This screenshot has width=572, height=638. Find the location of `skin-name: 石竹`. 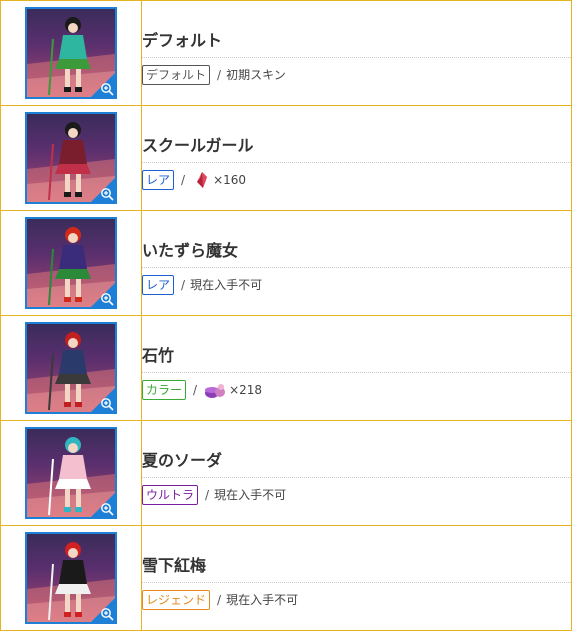

skin-name: 石竹 is located at coordinates (356, 354).